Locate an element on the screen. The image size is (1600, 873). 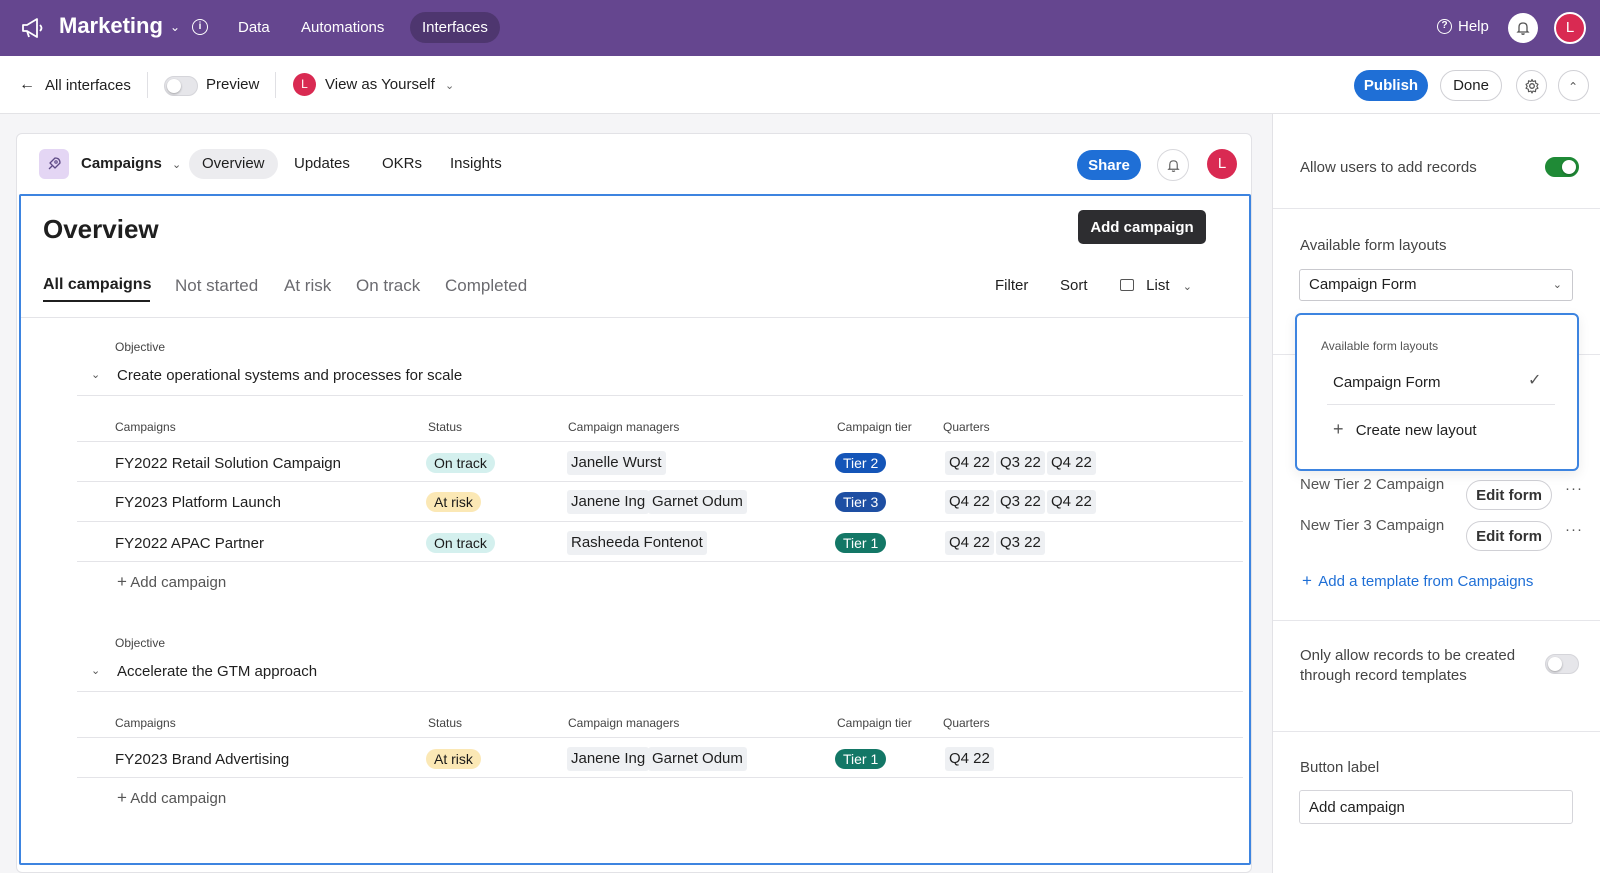
collapse-button: ⌄ is located at coordinates (1573, 85).